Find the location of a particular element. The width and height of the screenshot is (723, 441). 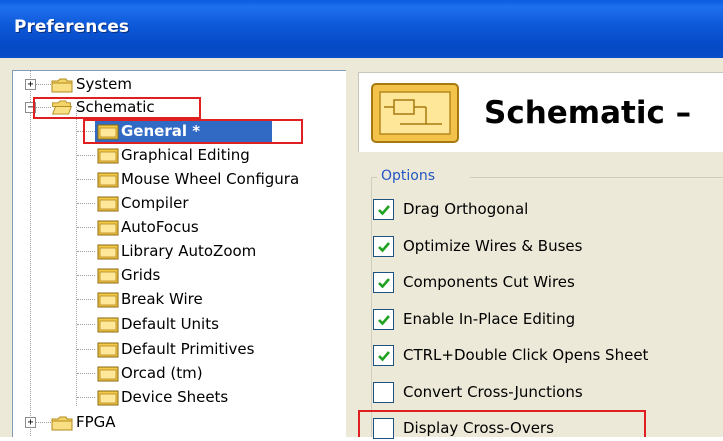

checkbox-label: Drag Orthogonal is located at coordinates (466, 209).